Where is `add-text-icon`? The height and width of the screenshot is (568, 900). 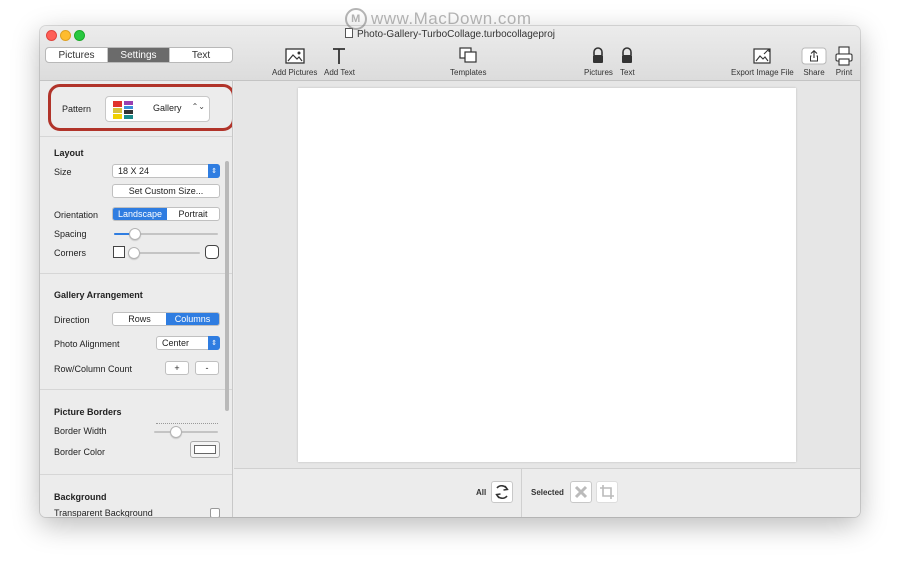 add-text-icon is located at coordinates (339, 56).